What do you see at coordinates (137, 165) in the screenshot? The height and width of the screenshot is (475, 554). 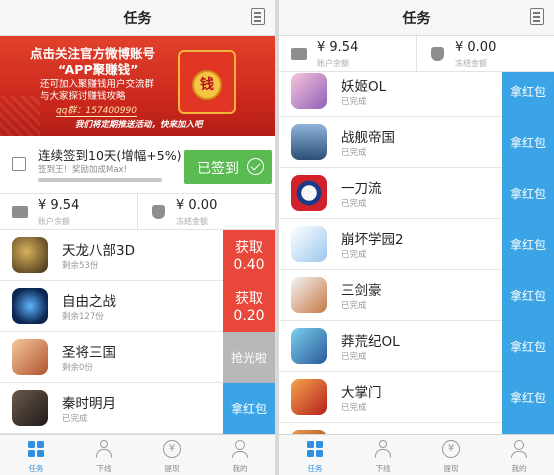 I see `signin-card: 连续签到10天(增幅+5%) 签到王！奖励加成Max! 已签到` at bounding box center [137, 165].